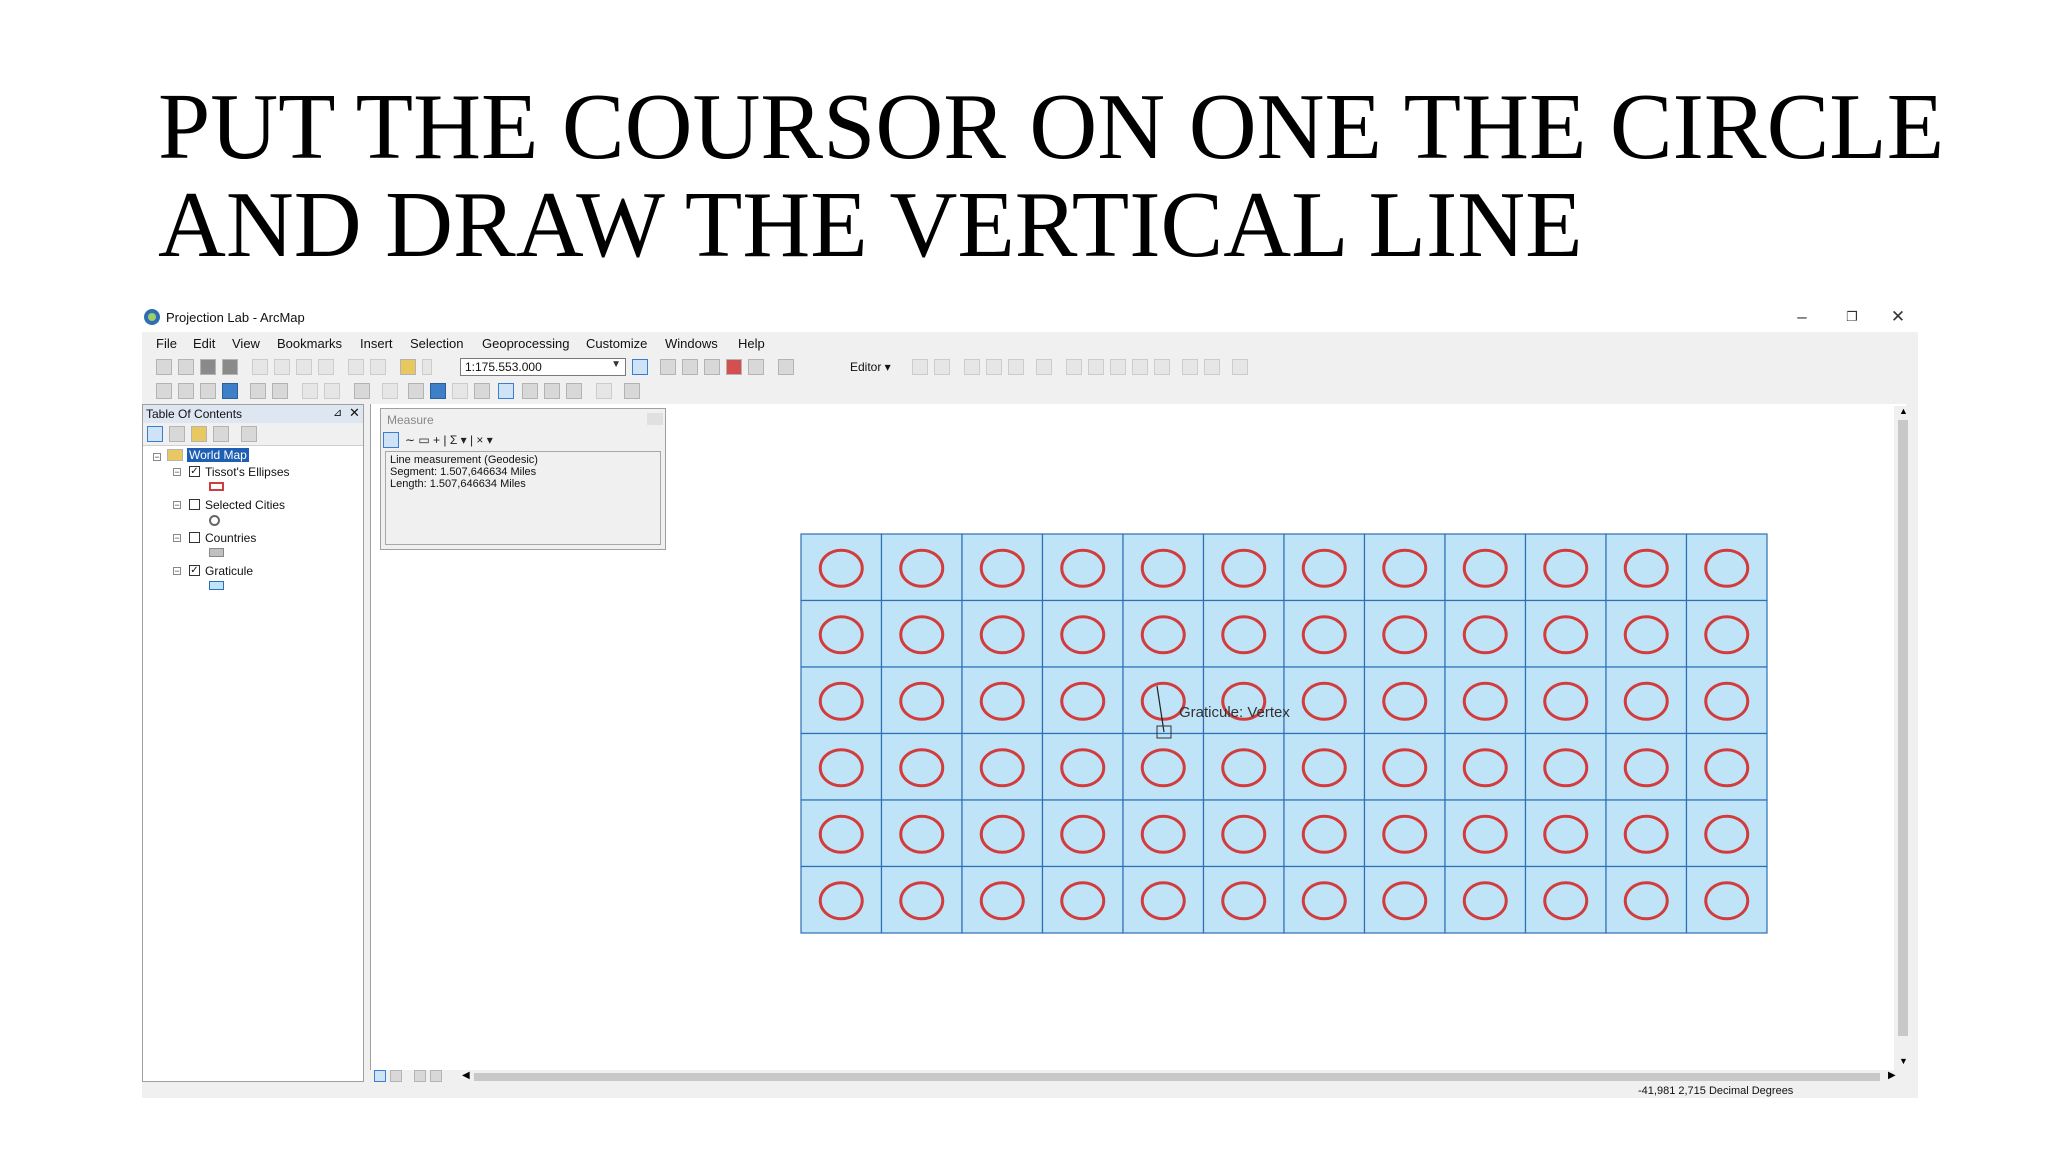  What do you see at coordinates (230, 367) in the screenshot?
I see `print-icon` at bounding box center [230, 367].